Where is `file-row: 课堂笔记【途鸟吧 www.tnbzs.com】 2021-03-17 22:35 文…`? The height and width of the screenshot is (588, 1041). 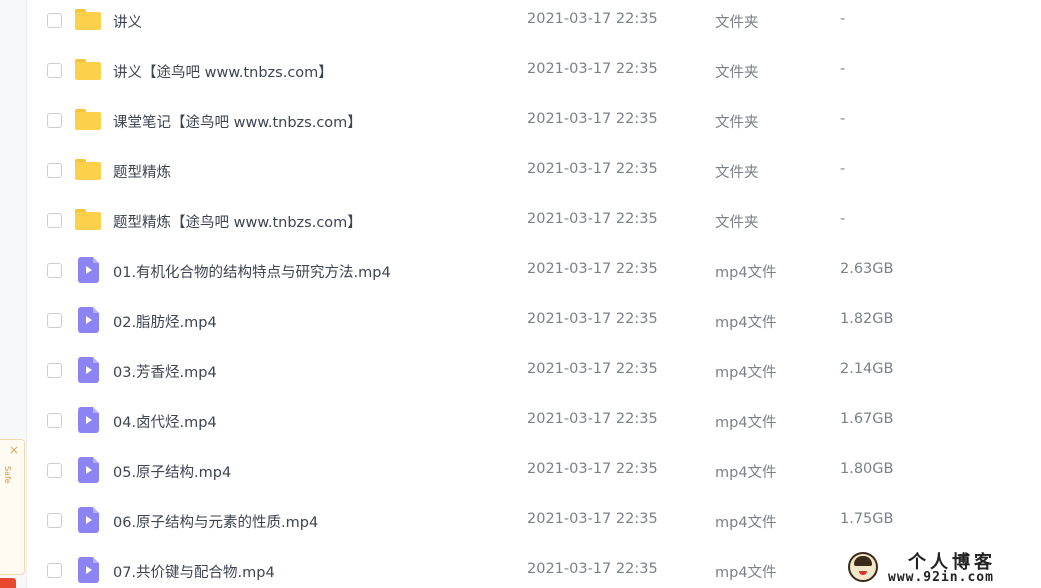
file-row: 课堂笔记【途鸟吧 www.tnbzs.com】 2021-03-17 22:35 文… is located at coordinates (534, 123).